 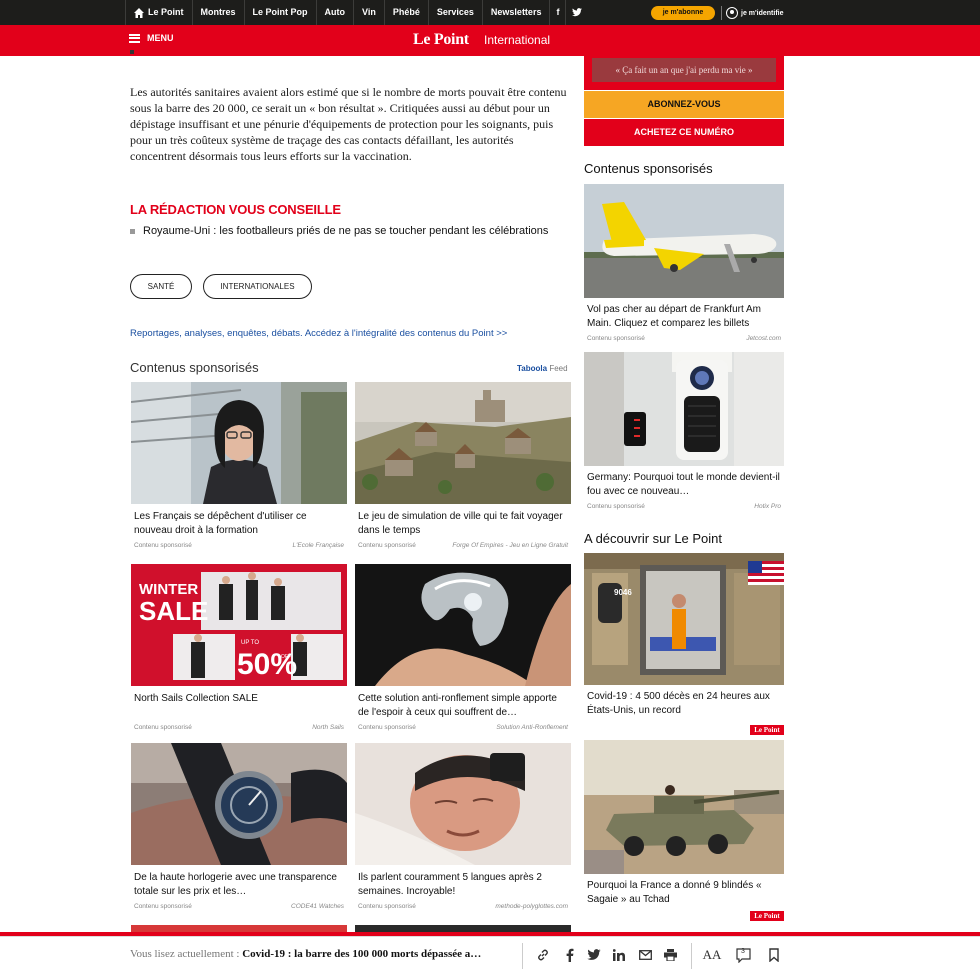 I want to click on linkedin-share-icon, so click(x=619, y=955).